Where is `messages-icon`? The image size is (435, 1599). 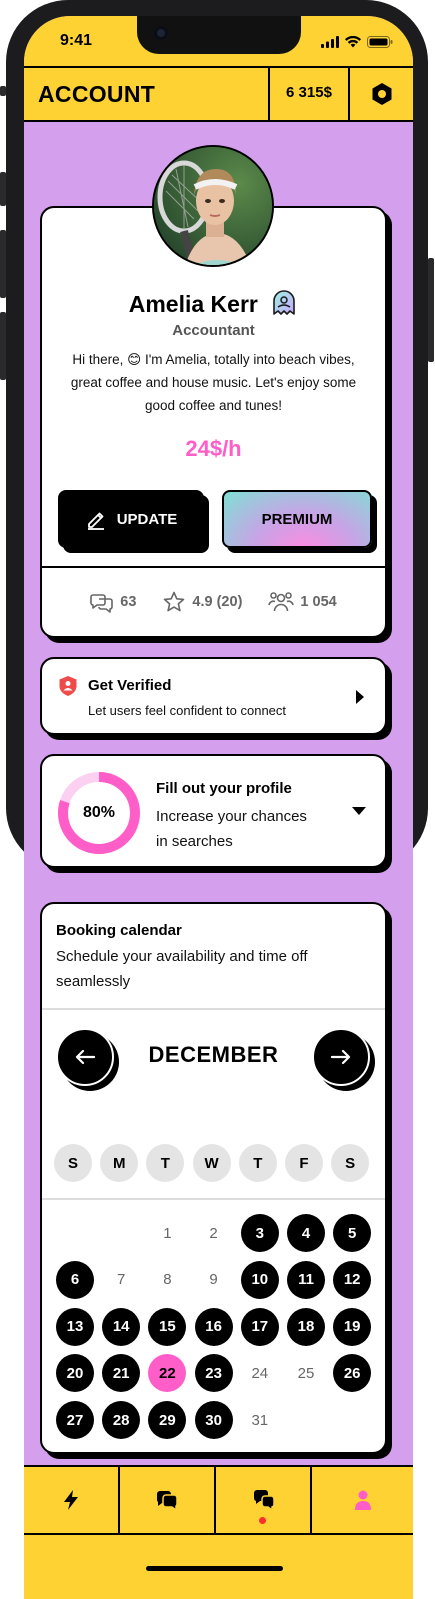 messages-icon is located at coordinates (264, 1500).